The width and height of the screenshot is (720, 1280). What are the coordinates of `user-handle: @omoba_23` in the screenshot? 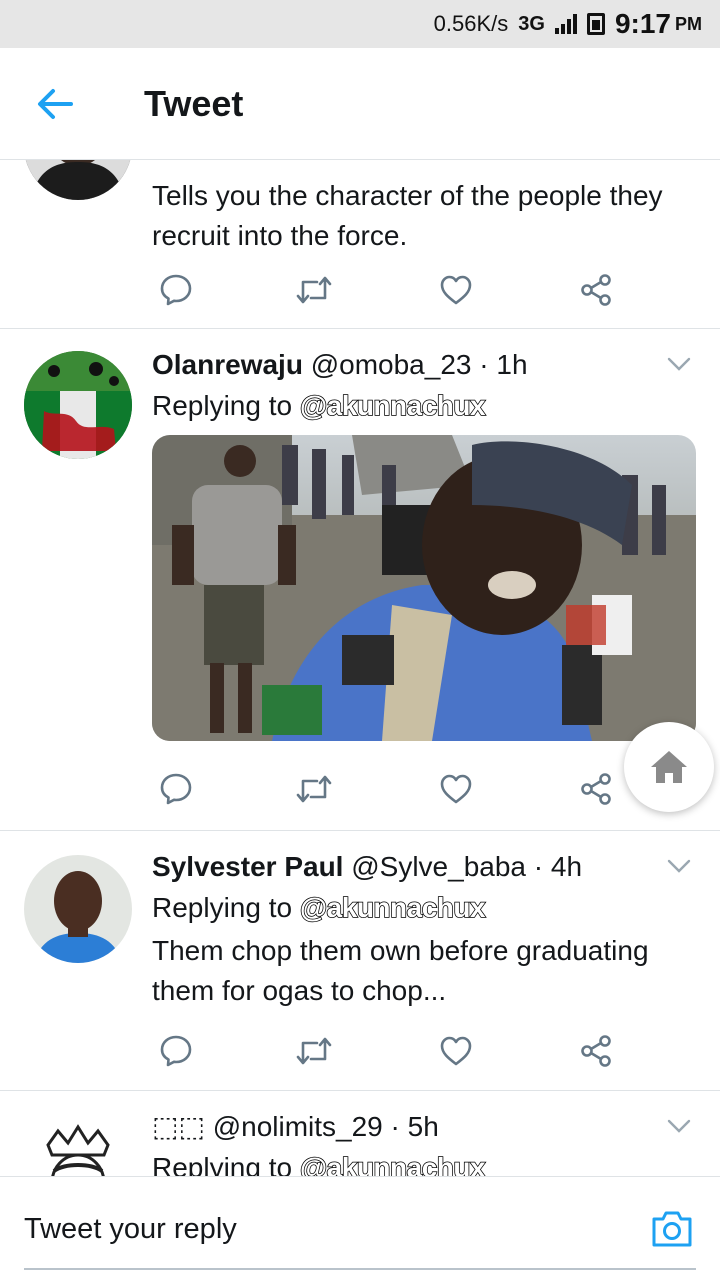 It's located at (391, 364).